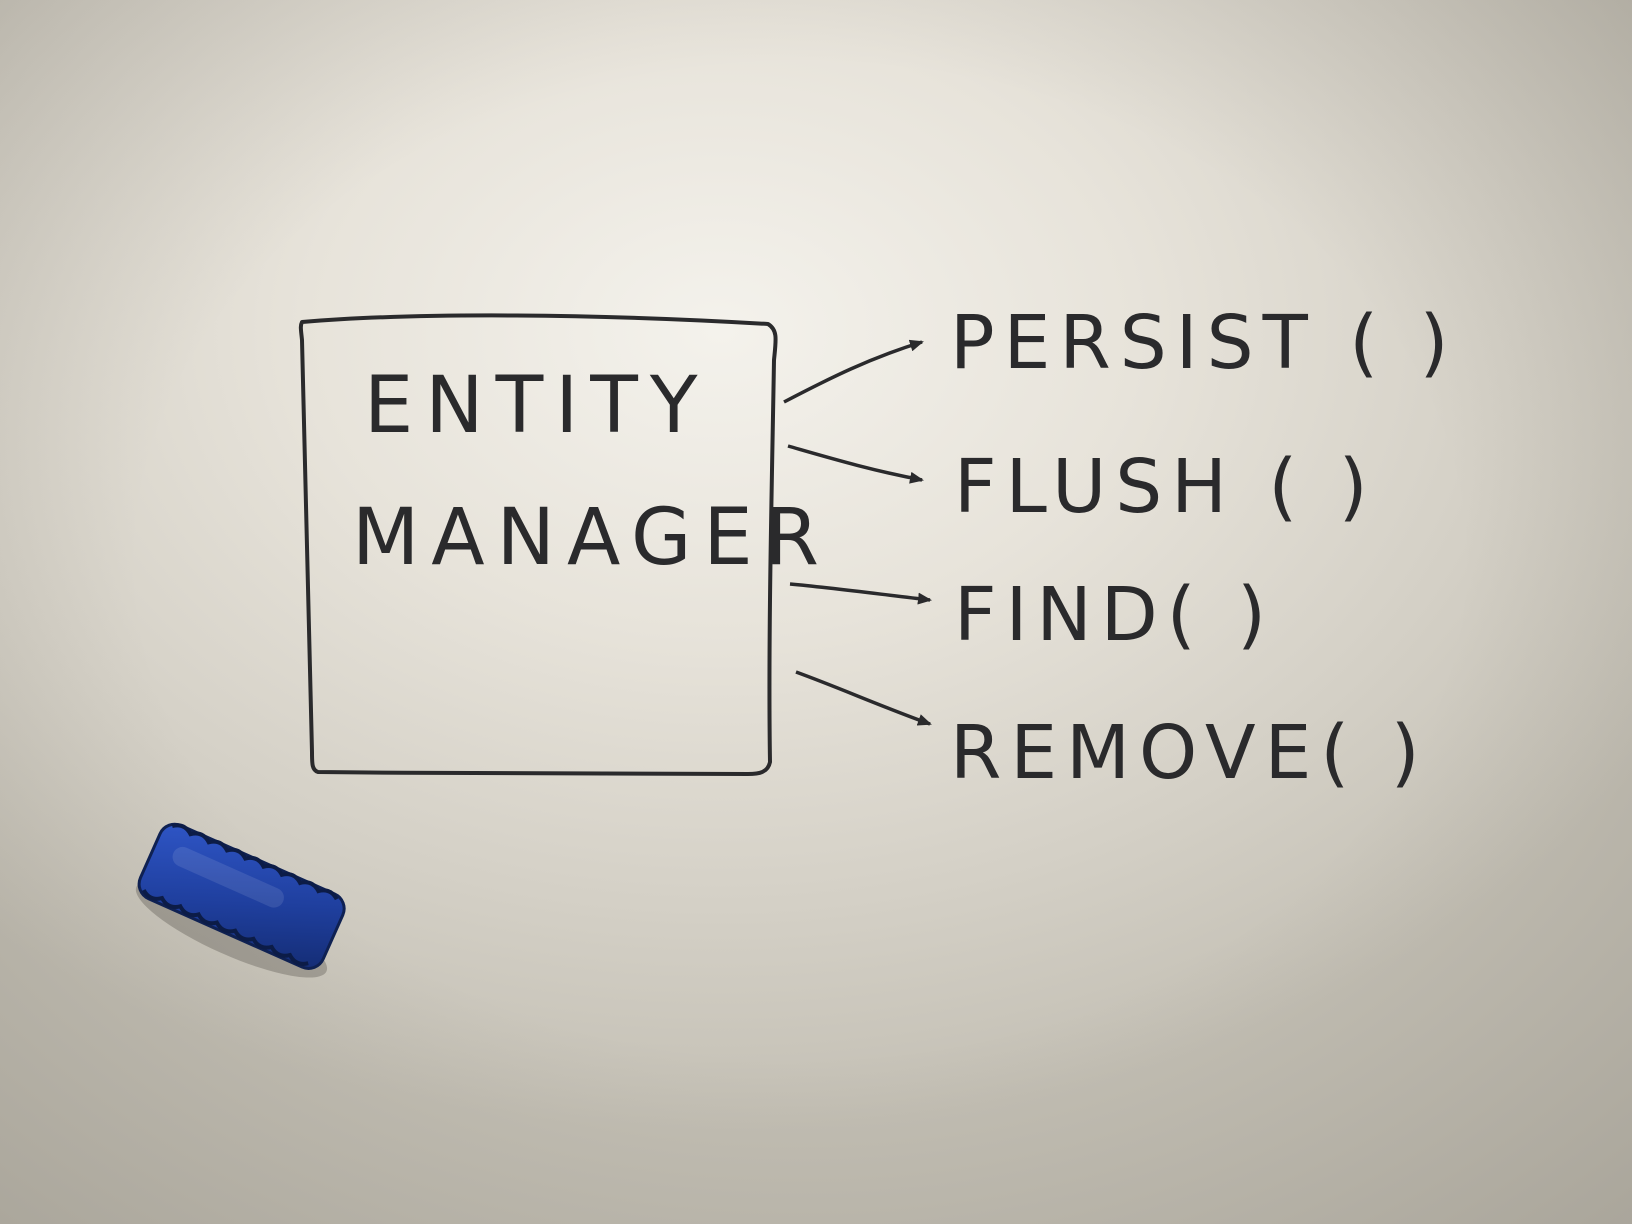 This screenshot has width=1632, height=1224. Describe the element at coordinates (537, 406) in the screenshot. I see `box-label-entity: ENTITY` at that location.